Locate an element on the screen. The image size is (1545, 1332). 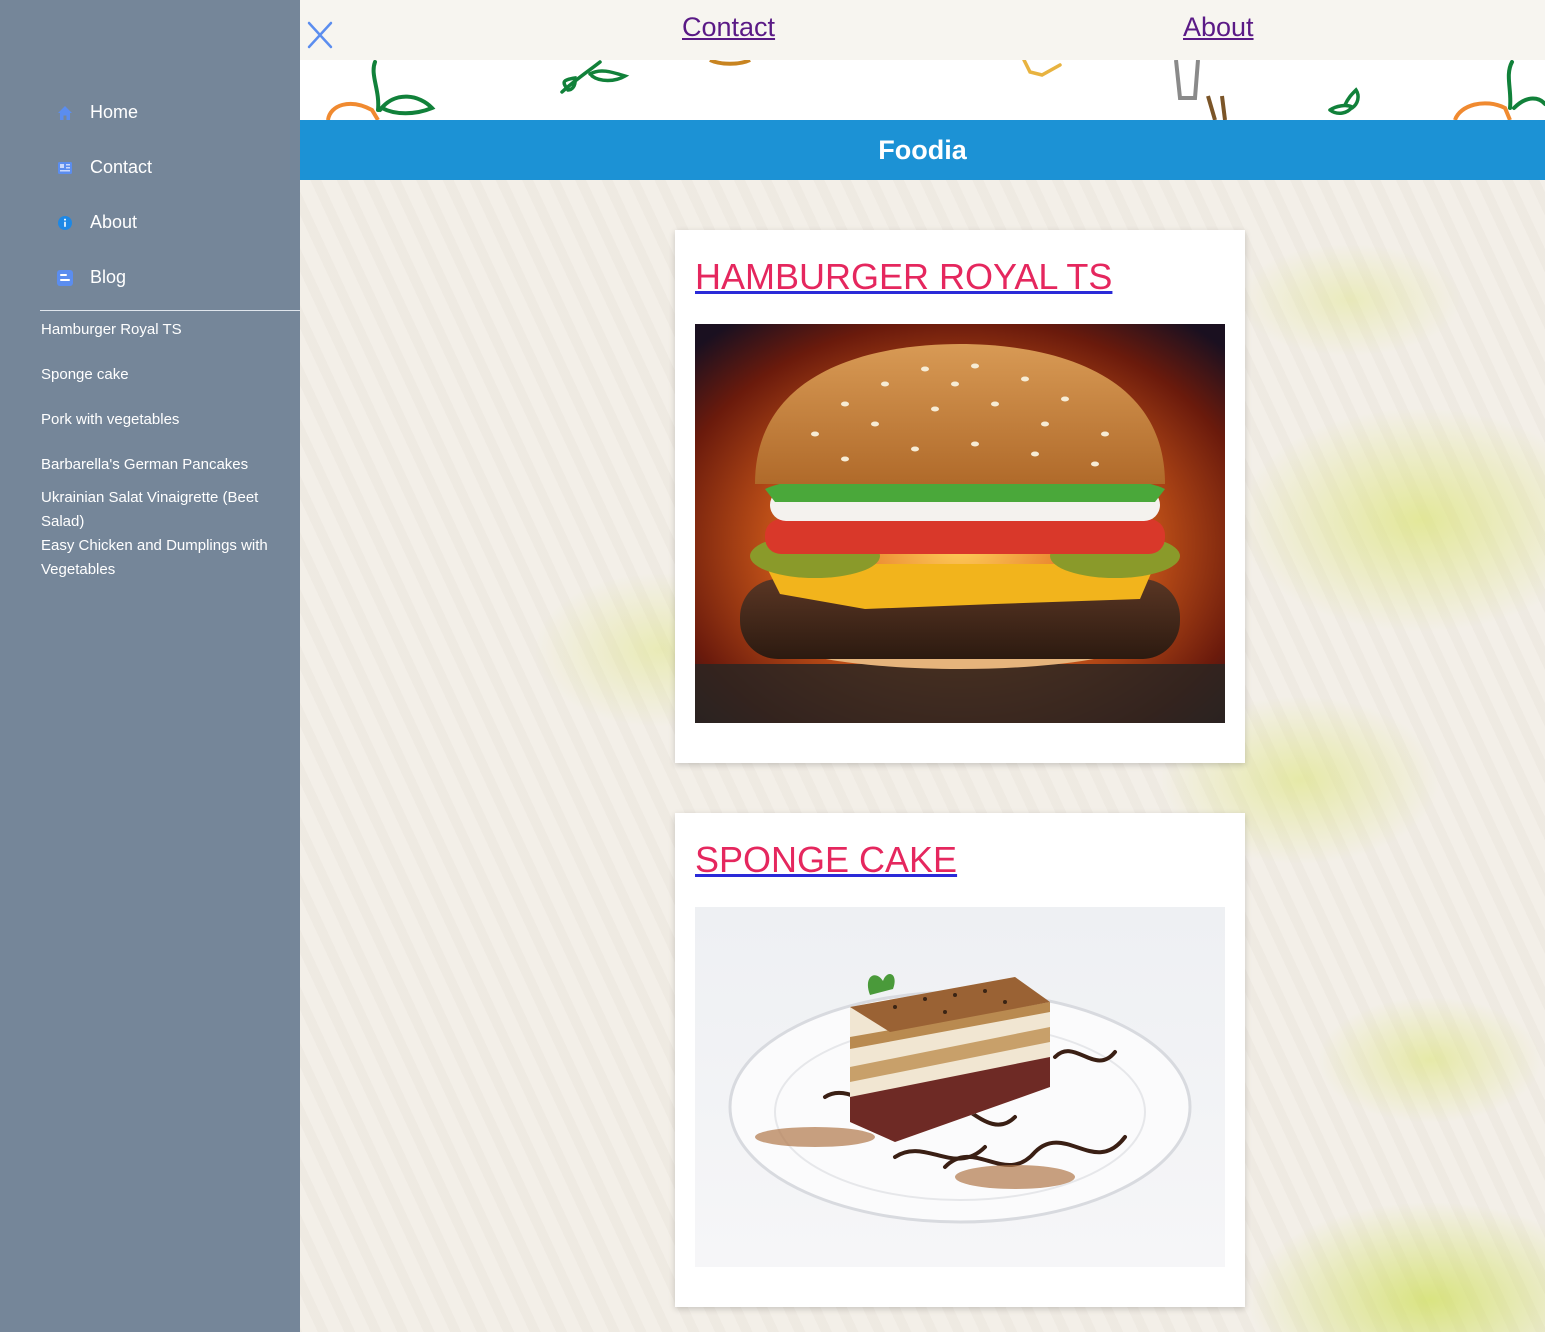
home-icon is located at coordinates (65, 113).